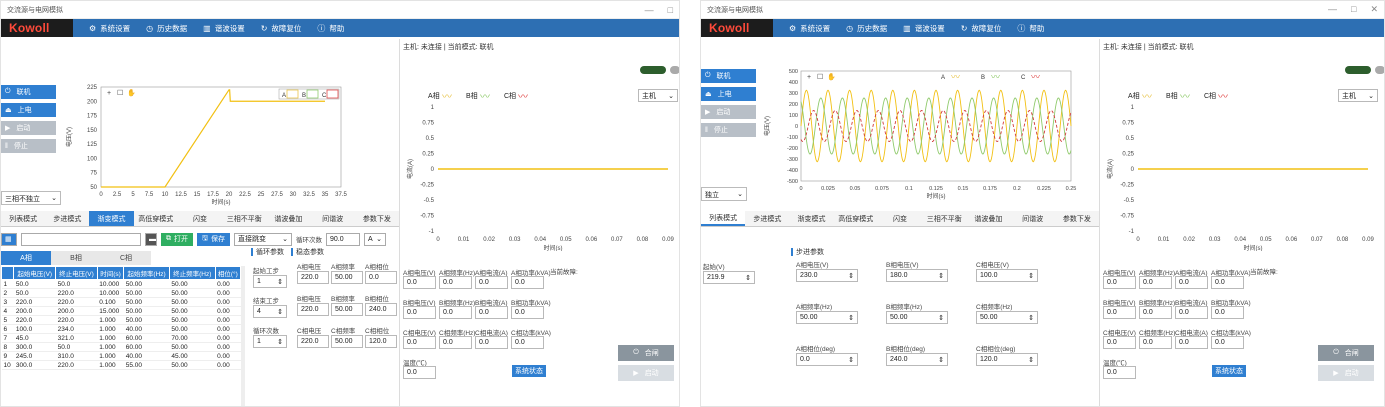 This screenshot has height=407, width=1385. I want to click on tab-5: 三相不平衡, so click(944, 218).